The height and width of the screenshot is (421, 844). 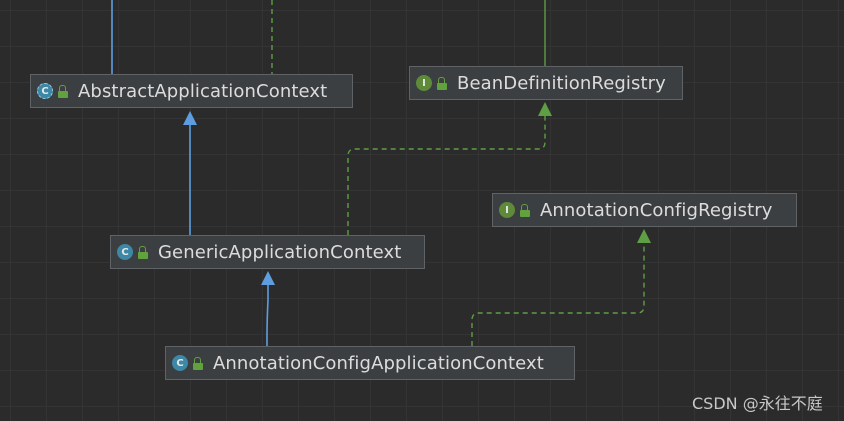 I want to click on node-annotation-config-registry: I AnnotationConfigRegistry, so click(x=644, y=210).